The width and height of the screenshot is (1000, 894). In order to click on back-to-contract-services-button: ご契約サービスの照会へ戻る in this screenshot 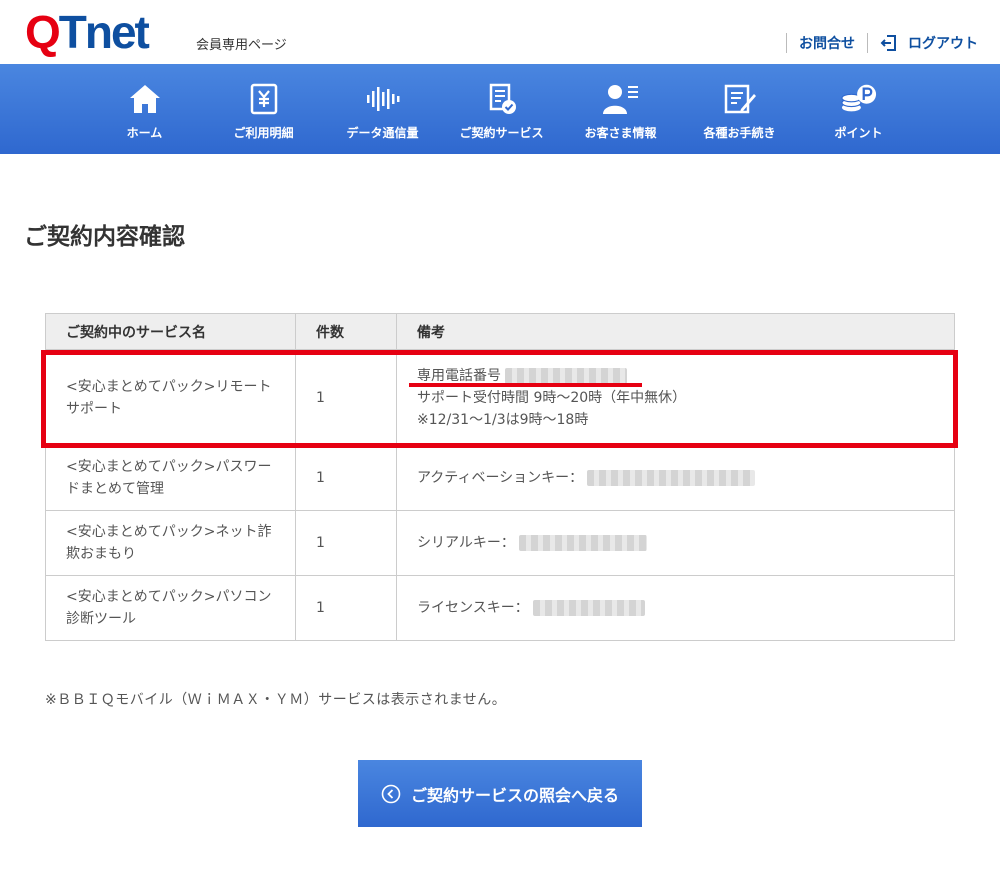, I will do `click(500, 793)`.